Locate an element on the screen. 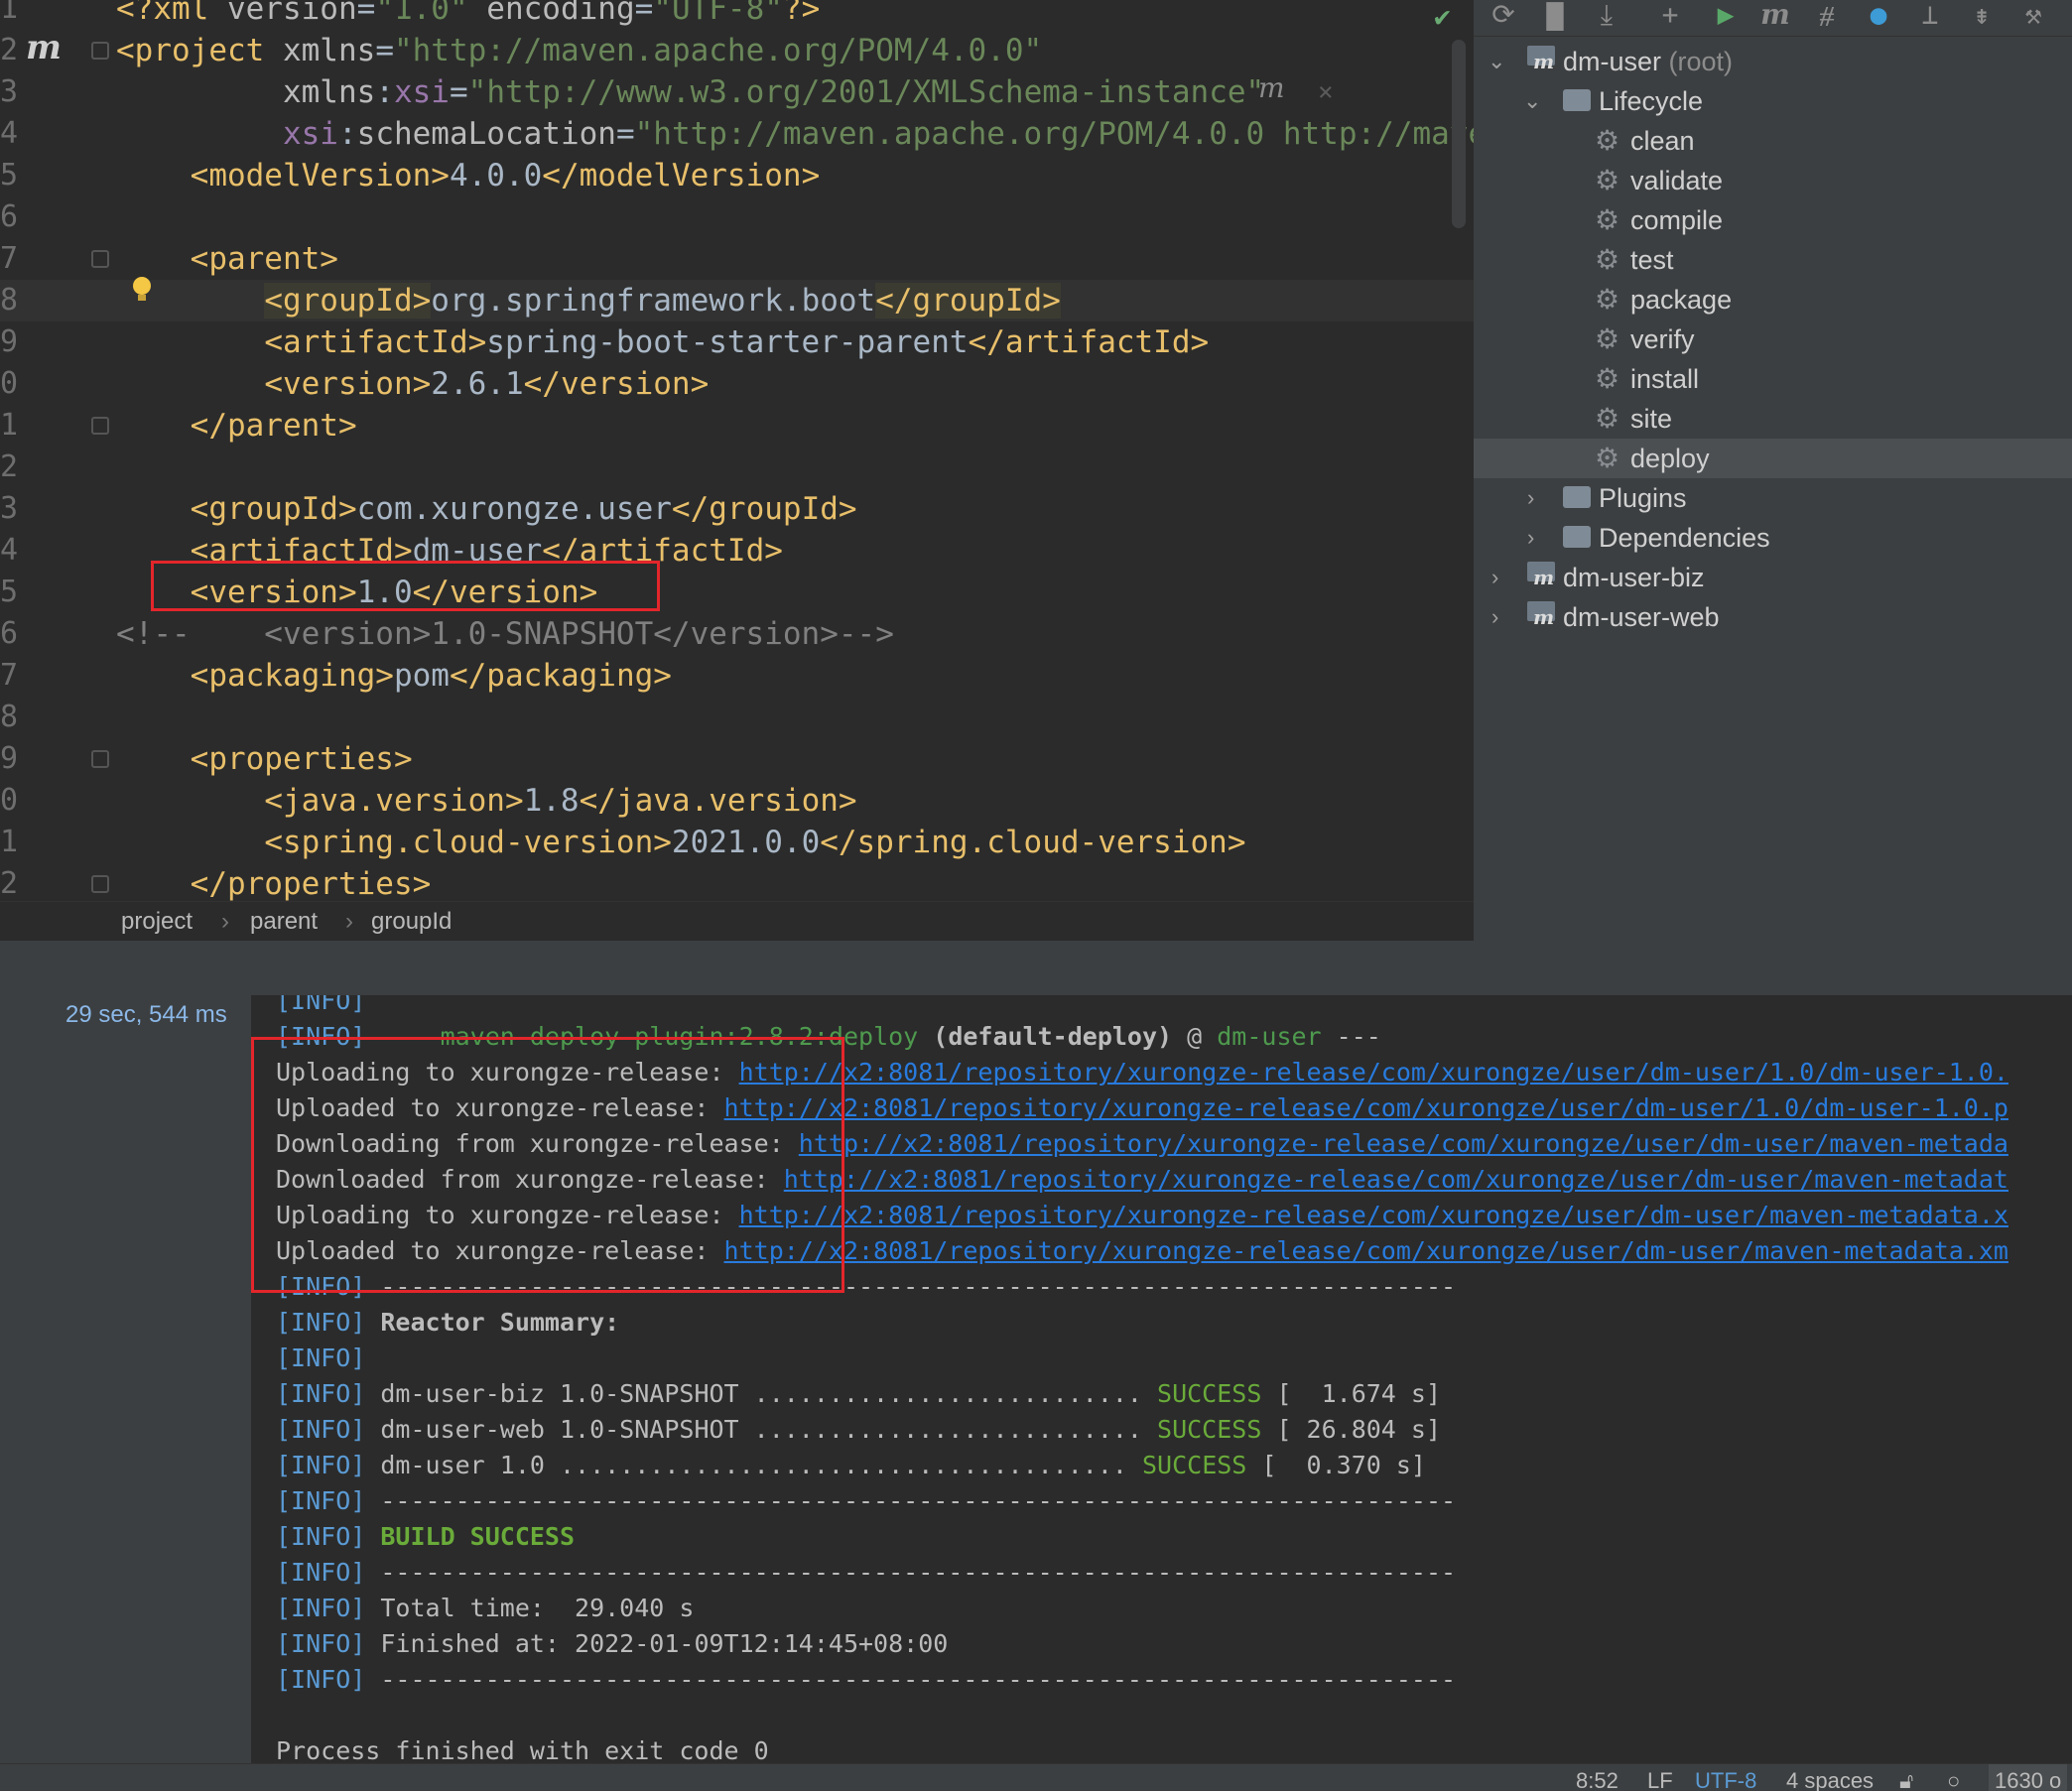  lifecycle-item-deploy: ⚙ deploy is located at coordinates (1773, 458).